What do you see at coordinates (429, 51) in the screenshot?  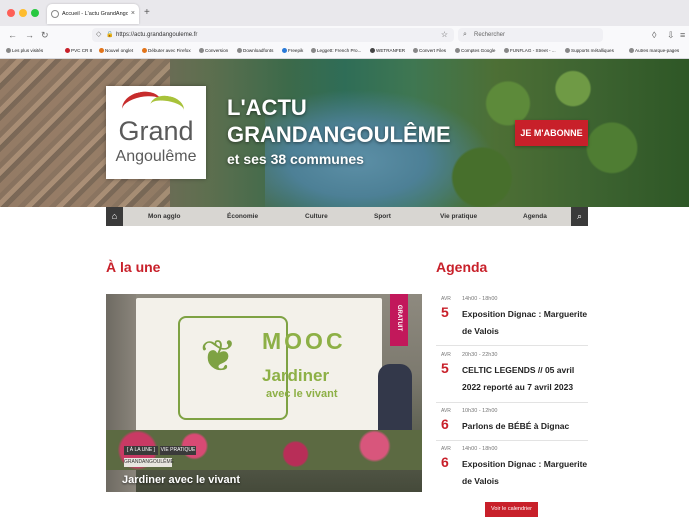 I see `bookmark-item: Convert Files` at bounding box center [429, 51].